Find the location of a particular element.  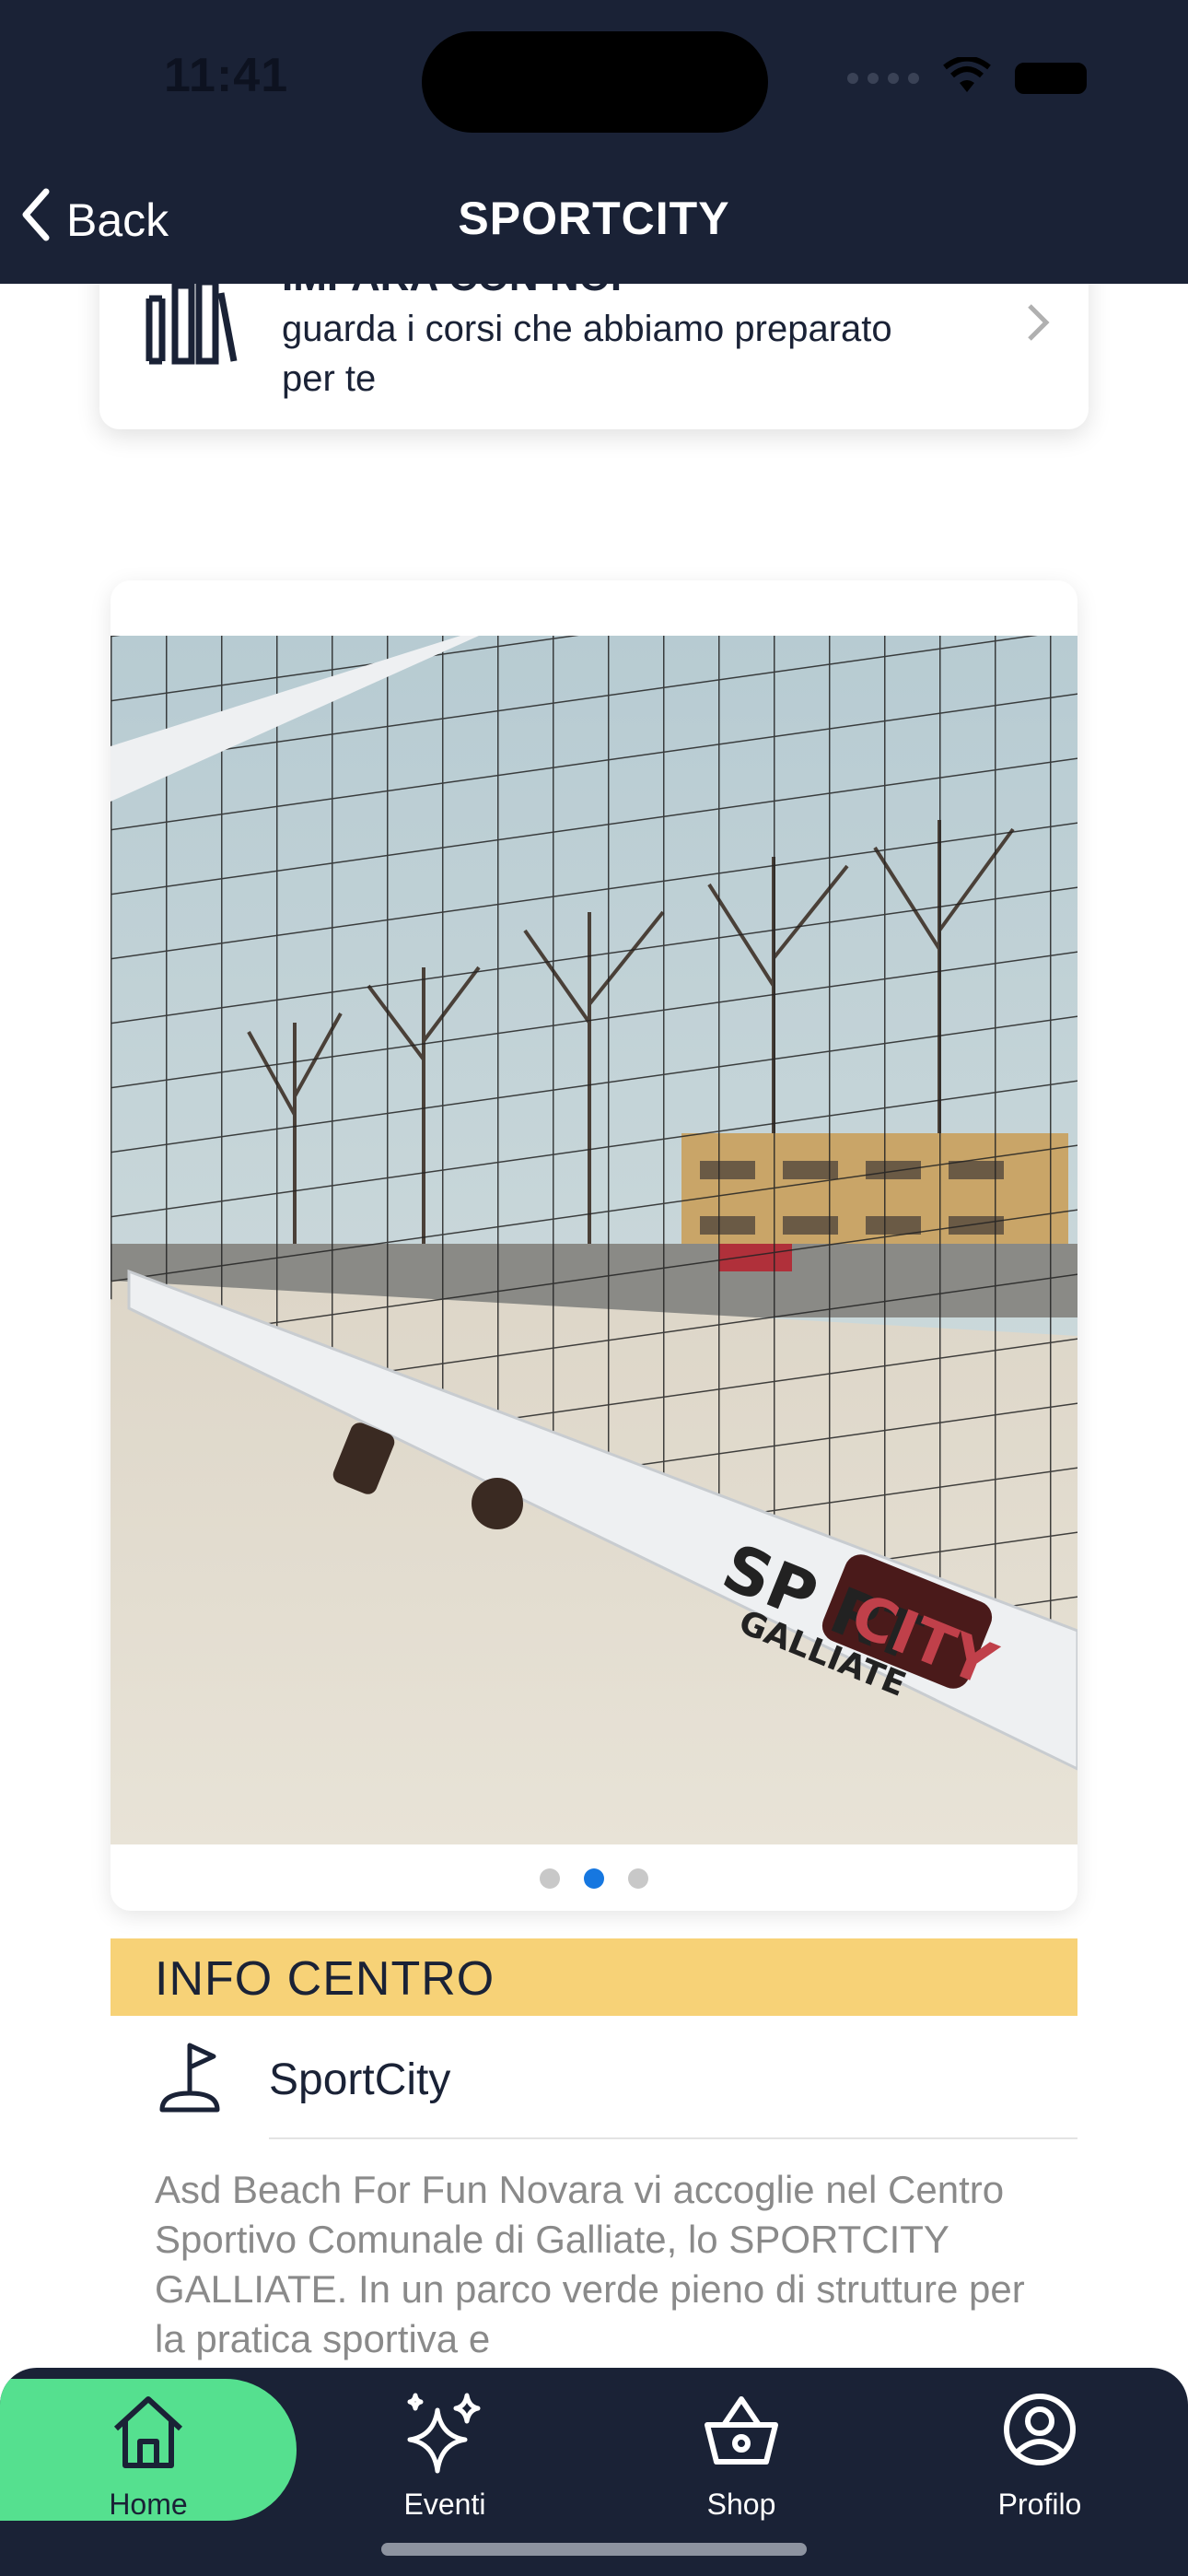

tab-eventi: Eventi is located at coordinates (445, 2446).